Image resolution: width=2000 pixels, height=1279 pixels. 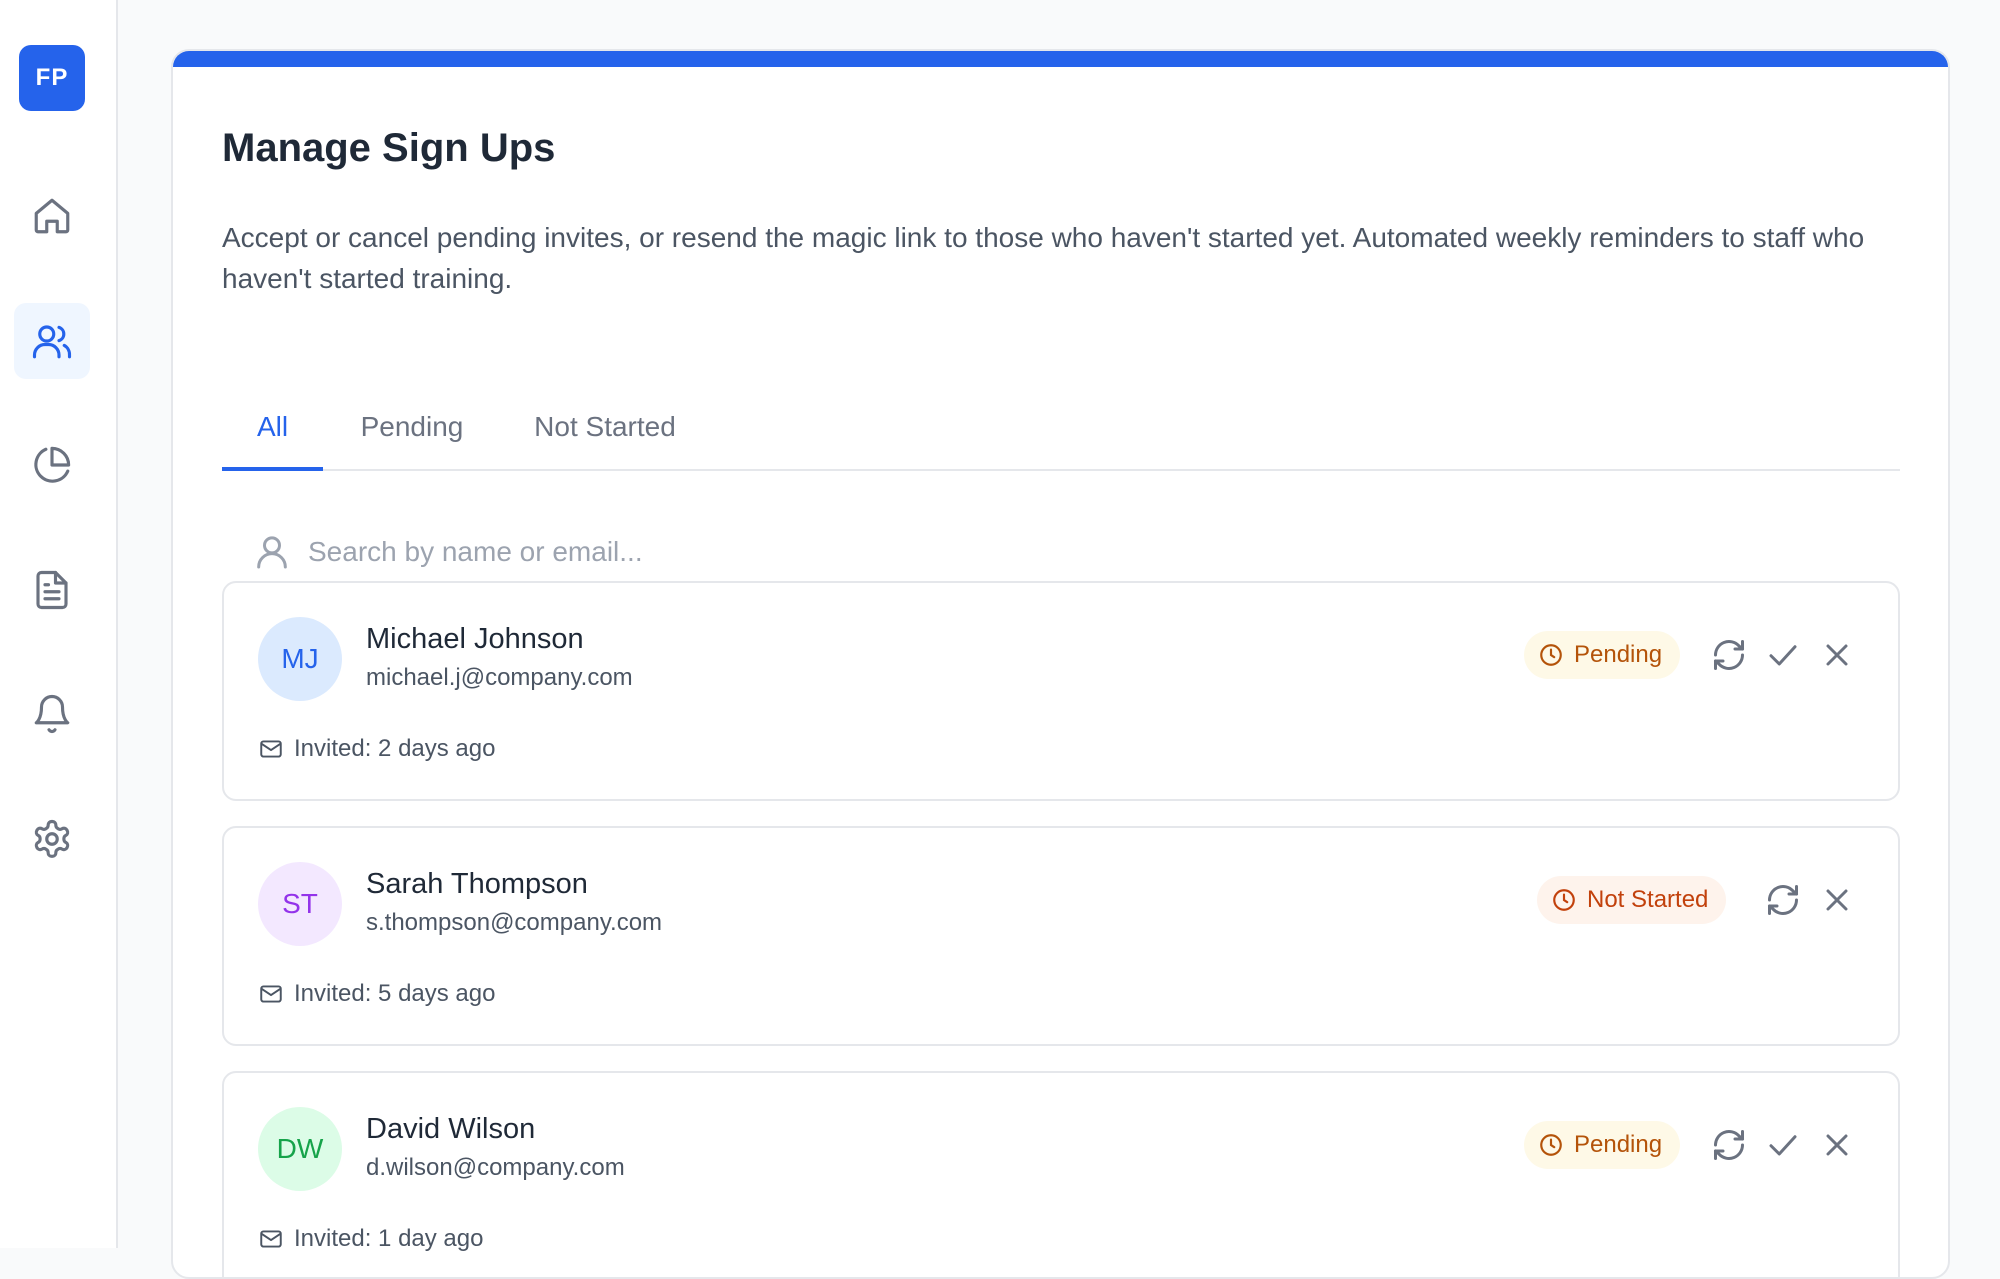 What do you see at coordinates (395, 748) in the screenshot?
I see `invited-text: Invited: 2 days ago` at bounding box center [395, 748].